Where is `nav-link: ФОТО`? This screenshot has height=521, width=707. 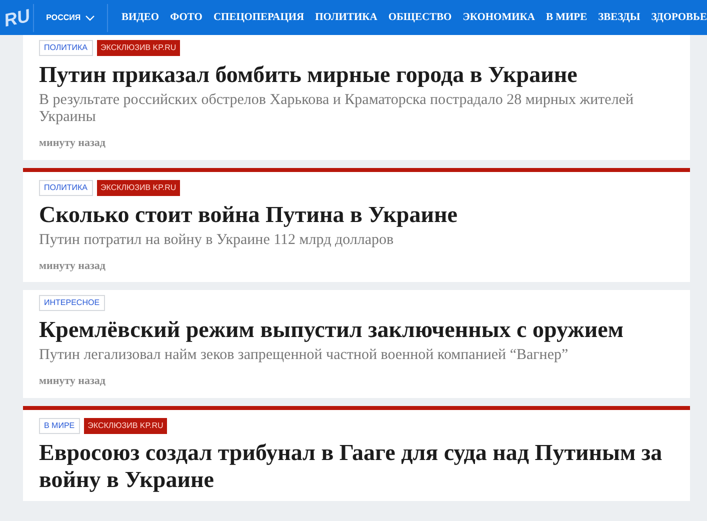
nav-link: ФОТО is located at coordinates (186, 18).